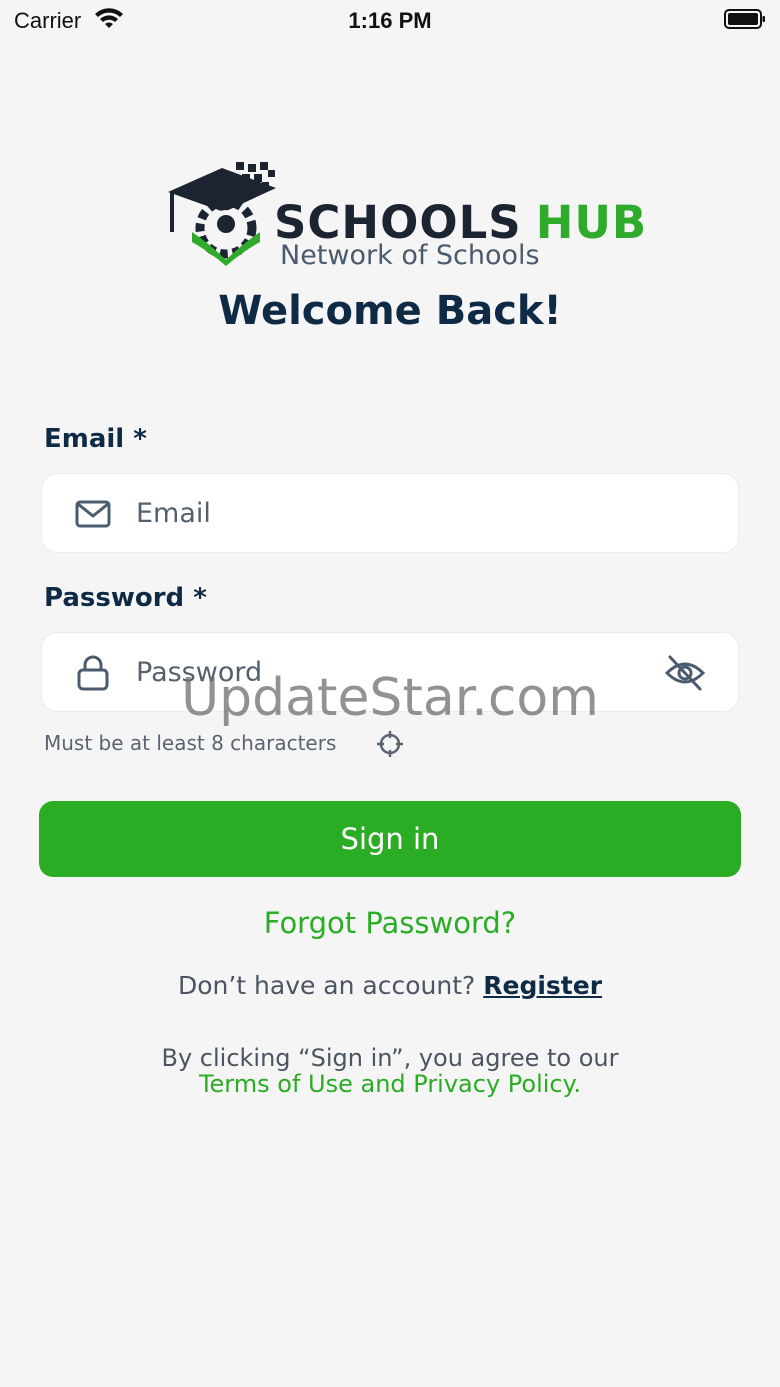 Image resolution: width=780 pixels, height=1387 pixels. What do you see at coordinates (93, 673) in the screenshot?
I see `lock-icon` at bounding box center [93, 673].